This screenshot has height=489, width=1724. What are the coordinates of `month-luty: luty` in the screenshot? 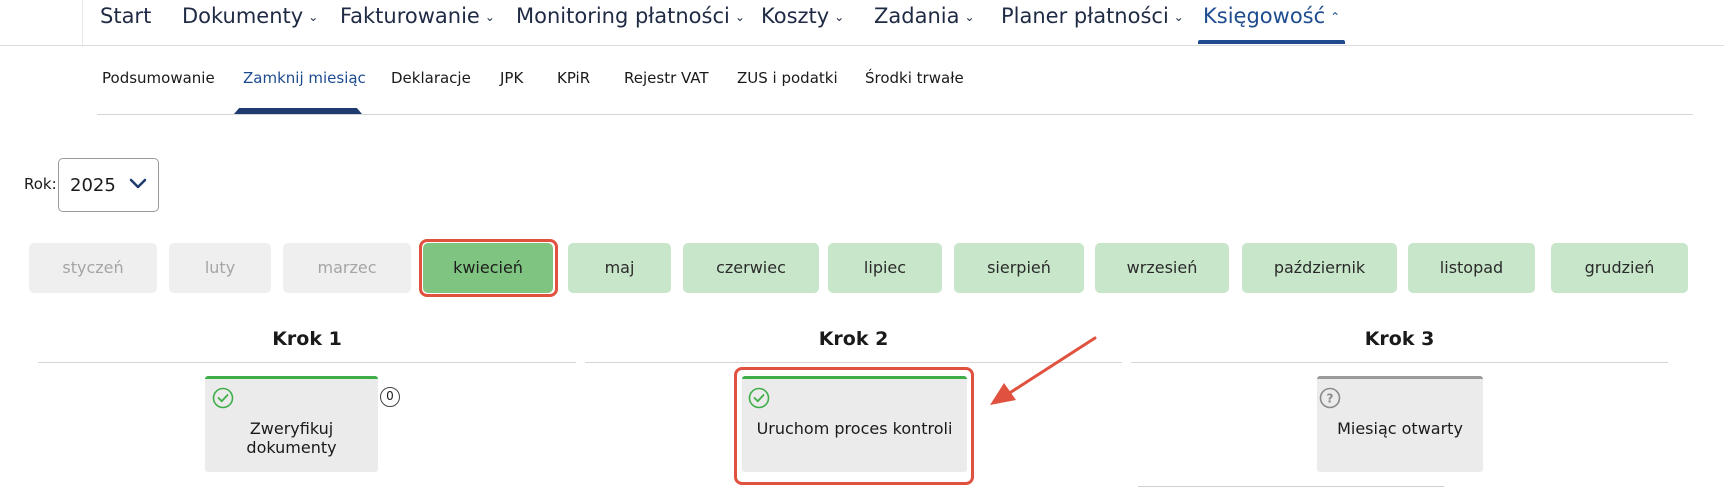 It's located at (220, 268).